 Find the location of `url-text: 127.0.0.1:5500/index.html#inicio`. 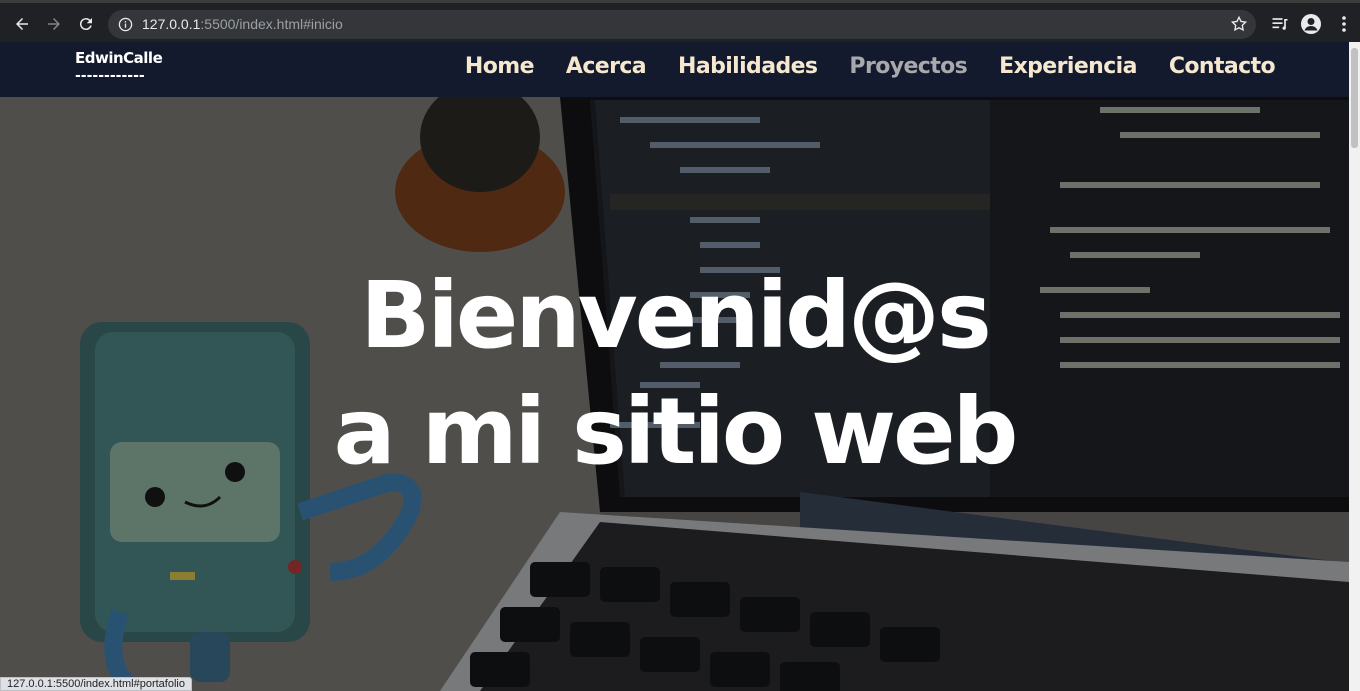

url-text: 127.0.0.1:5500/index.html#inicio is located at coordinates (242, 24).